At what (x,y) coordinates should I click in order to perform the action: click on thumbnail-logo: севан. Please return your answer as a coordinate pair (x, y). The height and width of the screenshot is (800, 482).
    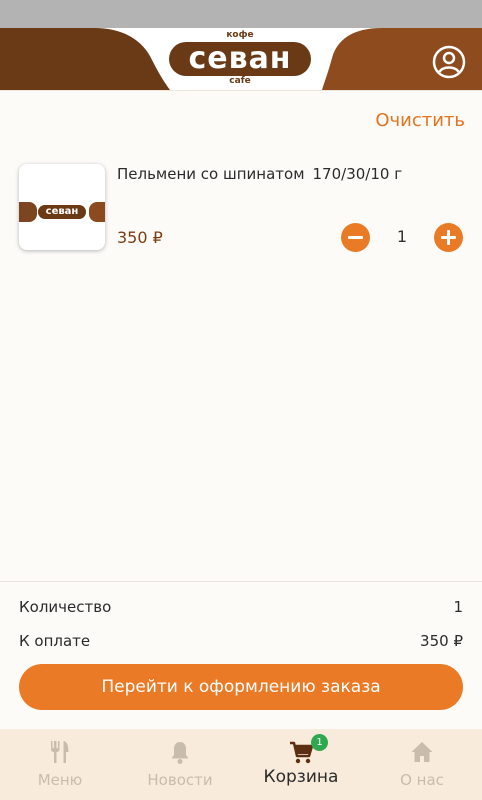
    Looking at the image, I should click on (62, 212).